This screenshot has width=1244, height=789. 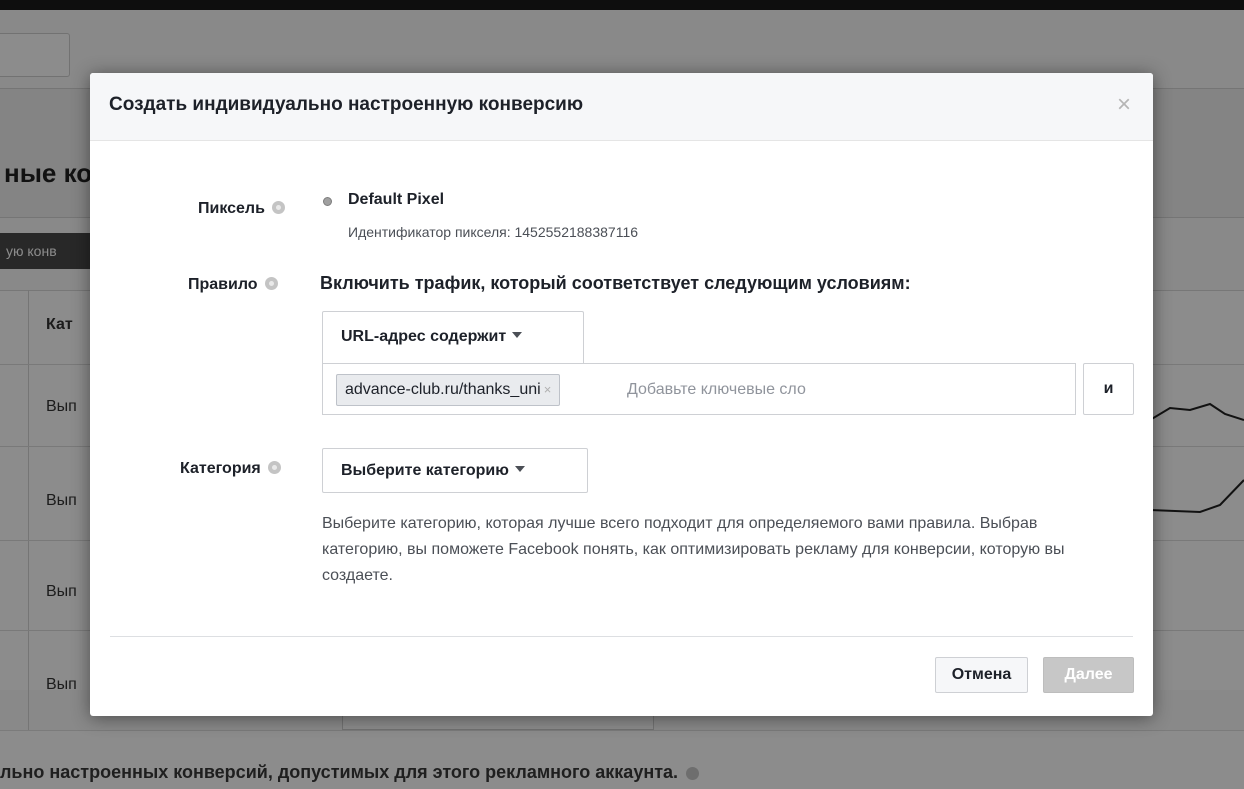 What do you see at coordinates (1124, 105) in the screenshot?
I see `close-icon: ×` at bounding box center [1124, 105].